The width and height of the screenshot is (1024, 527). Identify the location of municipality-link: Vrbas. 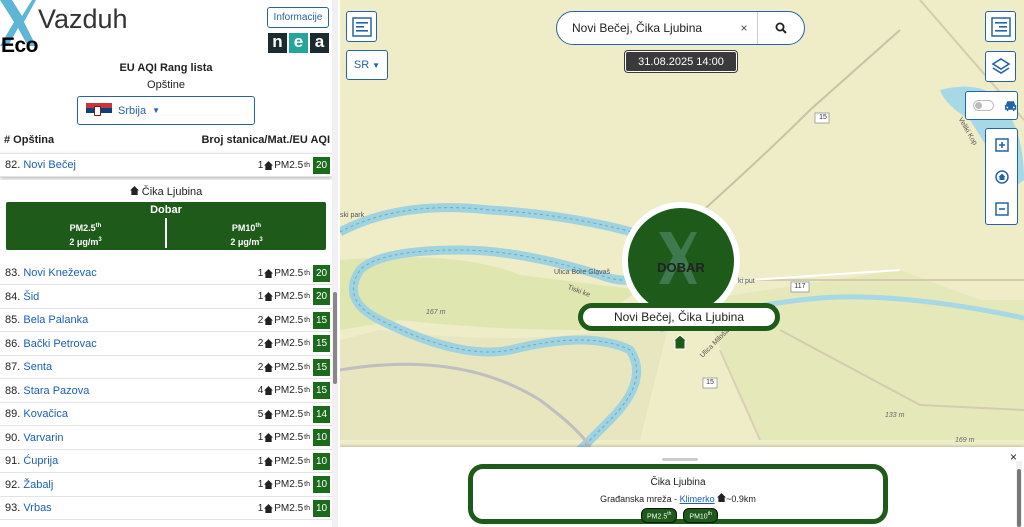
(37, 508).